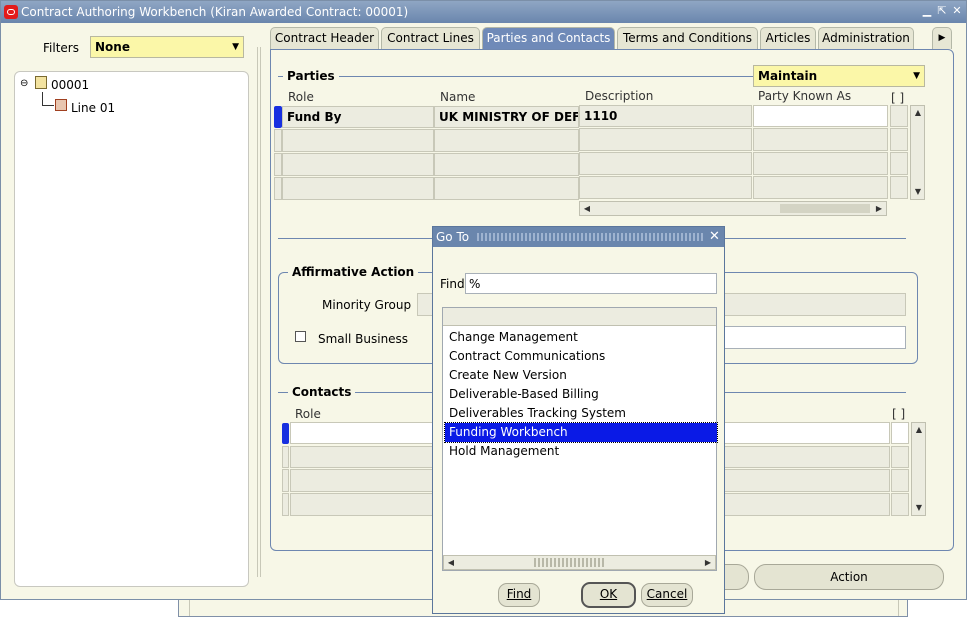 The width and height of the screenshot is (967, 617). I want to click on goto-dialog-title-bar: Go To ✕, so click(578, 237).